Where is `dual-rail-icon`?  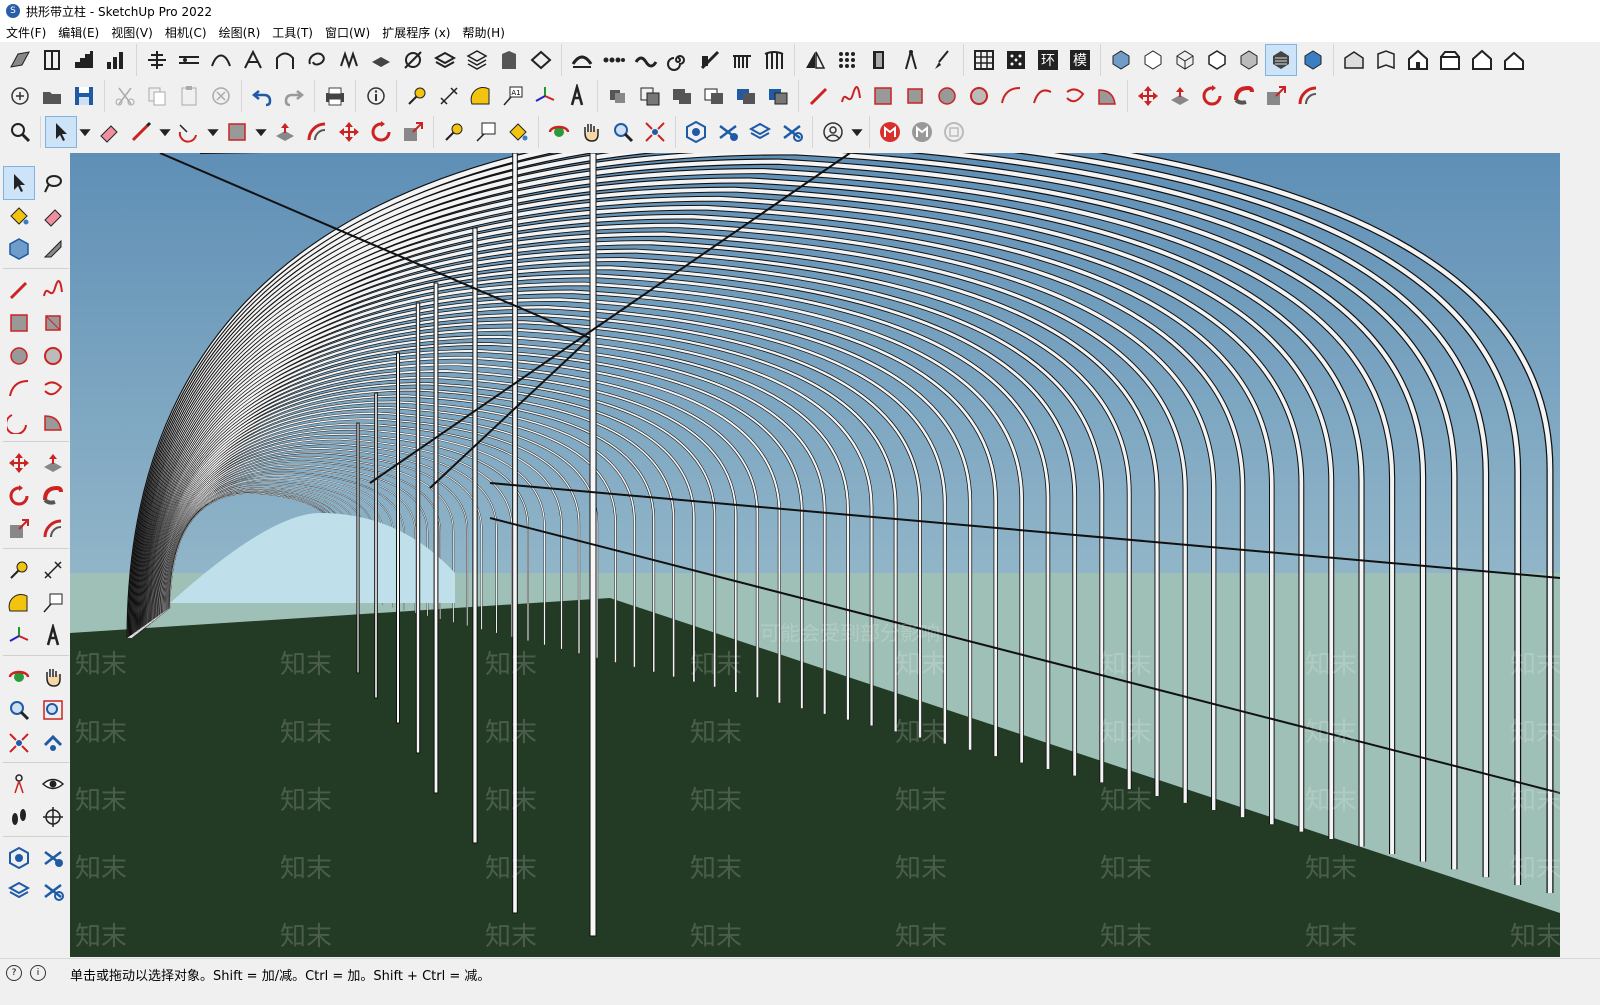
dual-rail-icon is located at coordinates (189, 60).